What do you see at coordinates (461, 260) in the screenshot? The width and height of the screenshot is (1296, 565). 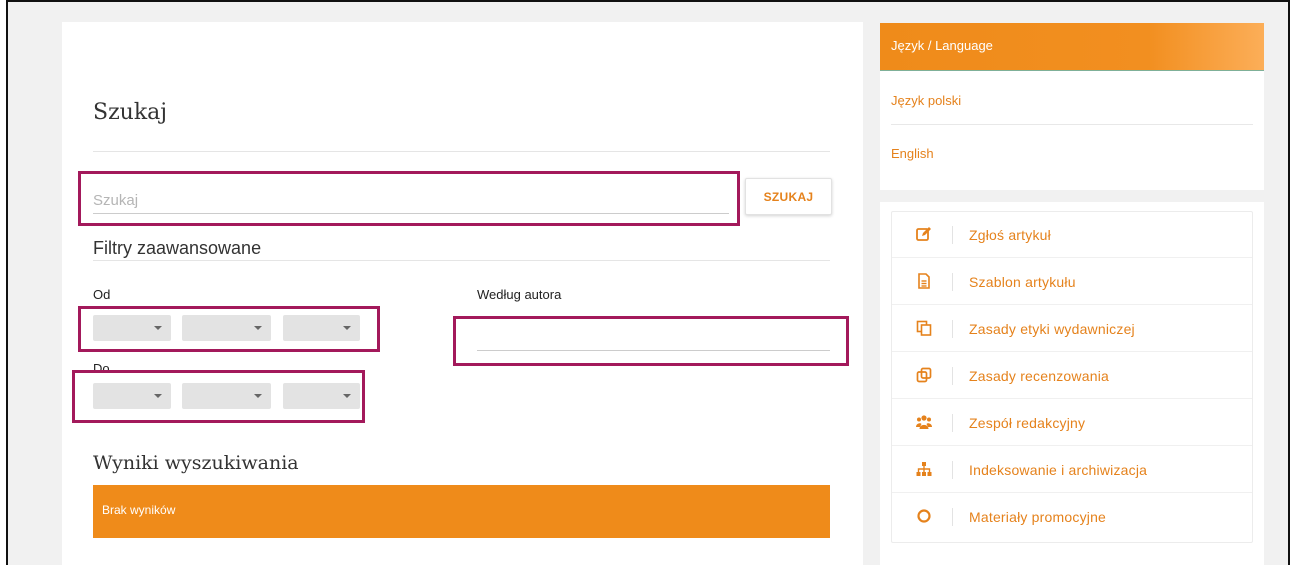 I see `filters-divider` at bounding box center [461, 260].